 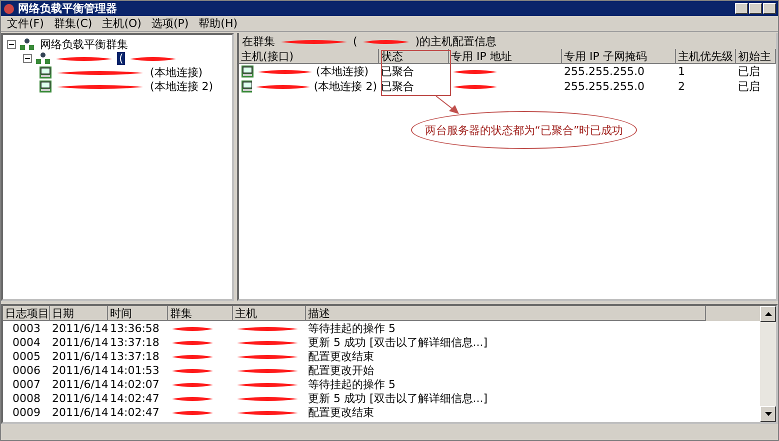 I want to click on down-arrow-icon, so click(x=768, y=414).